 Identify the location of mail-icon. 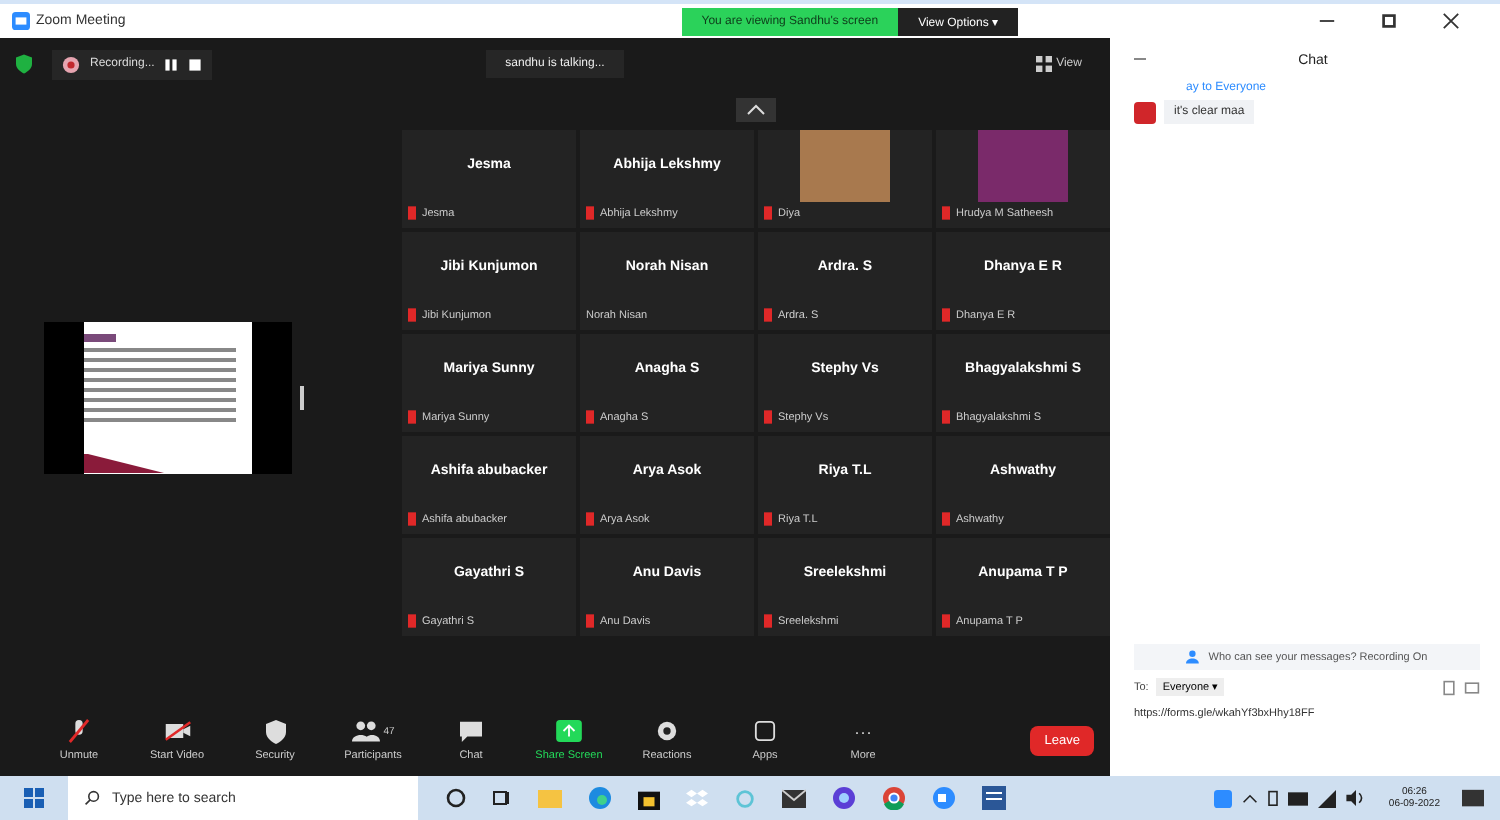
(794, 798).